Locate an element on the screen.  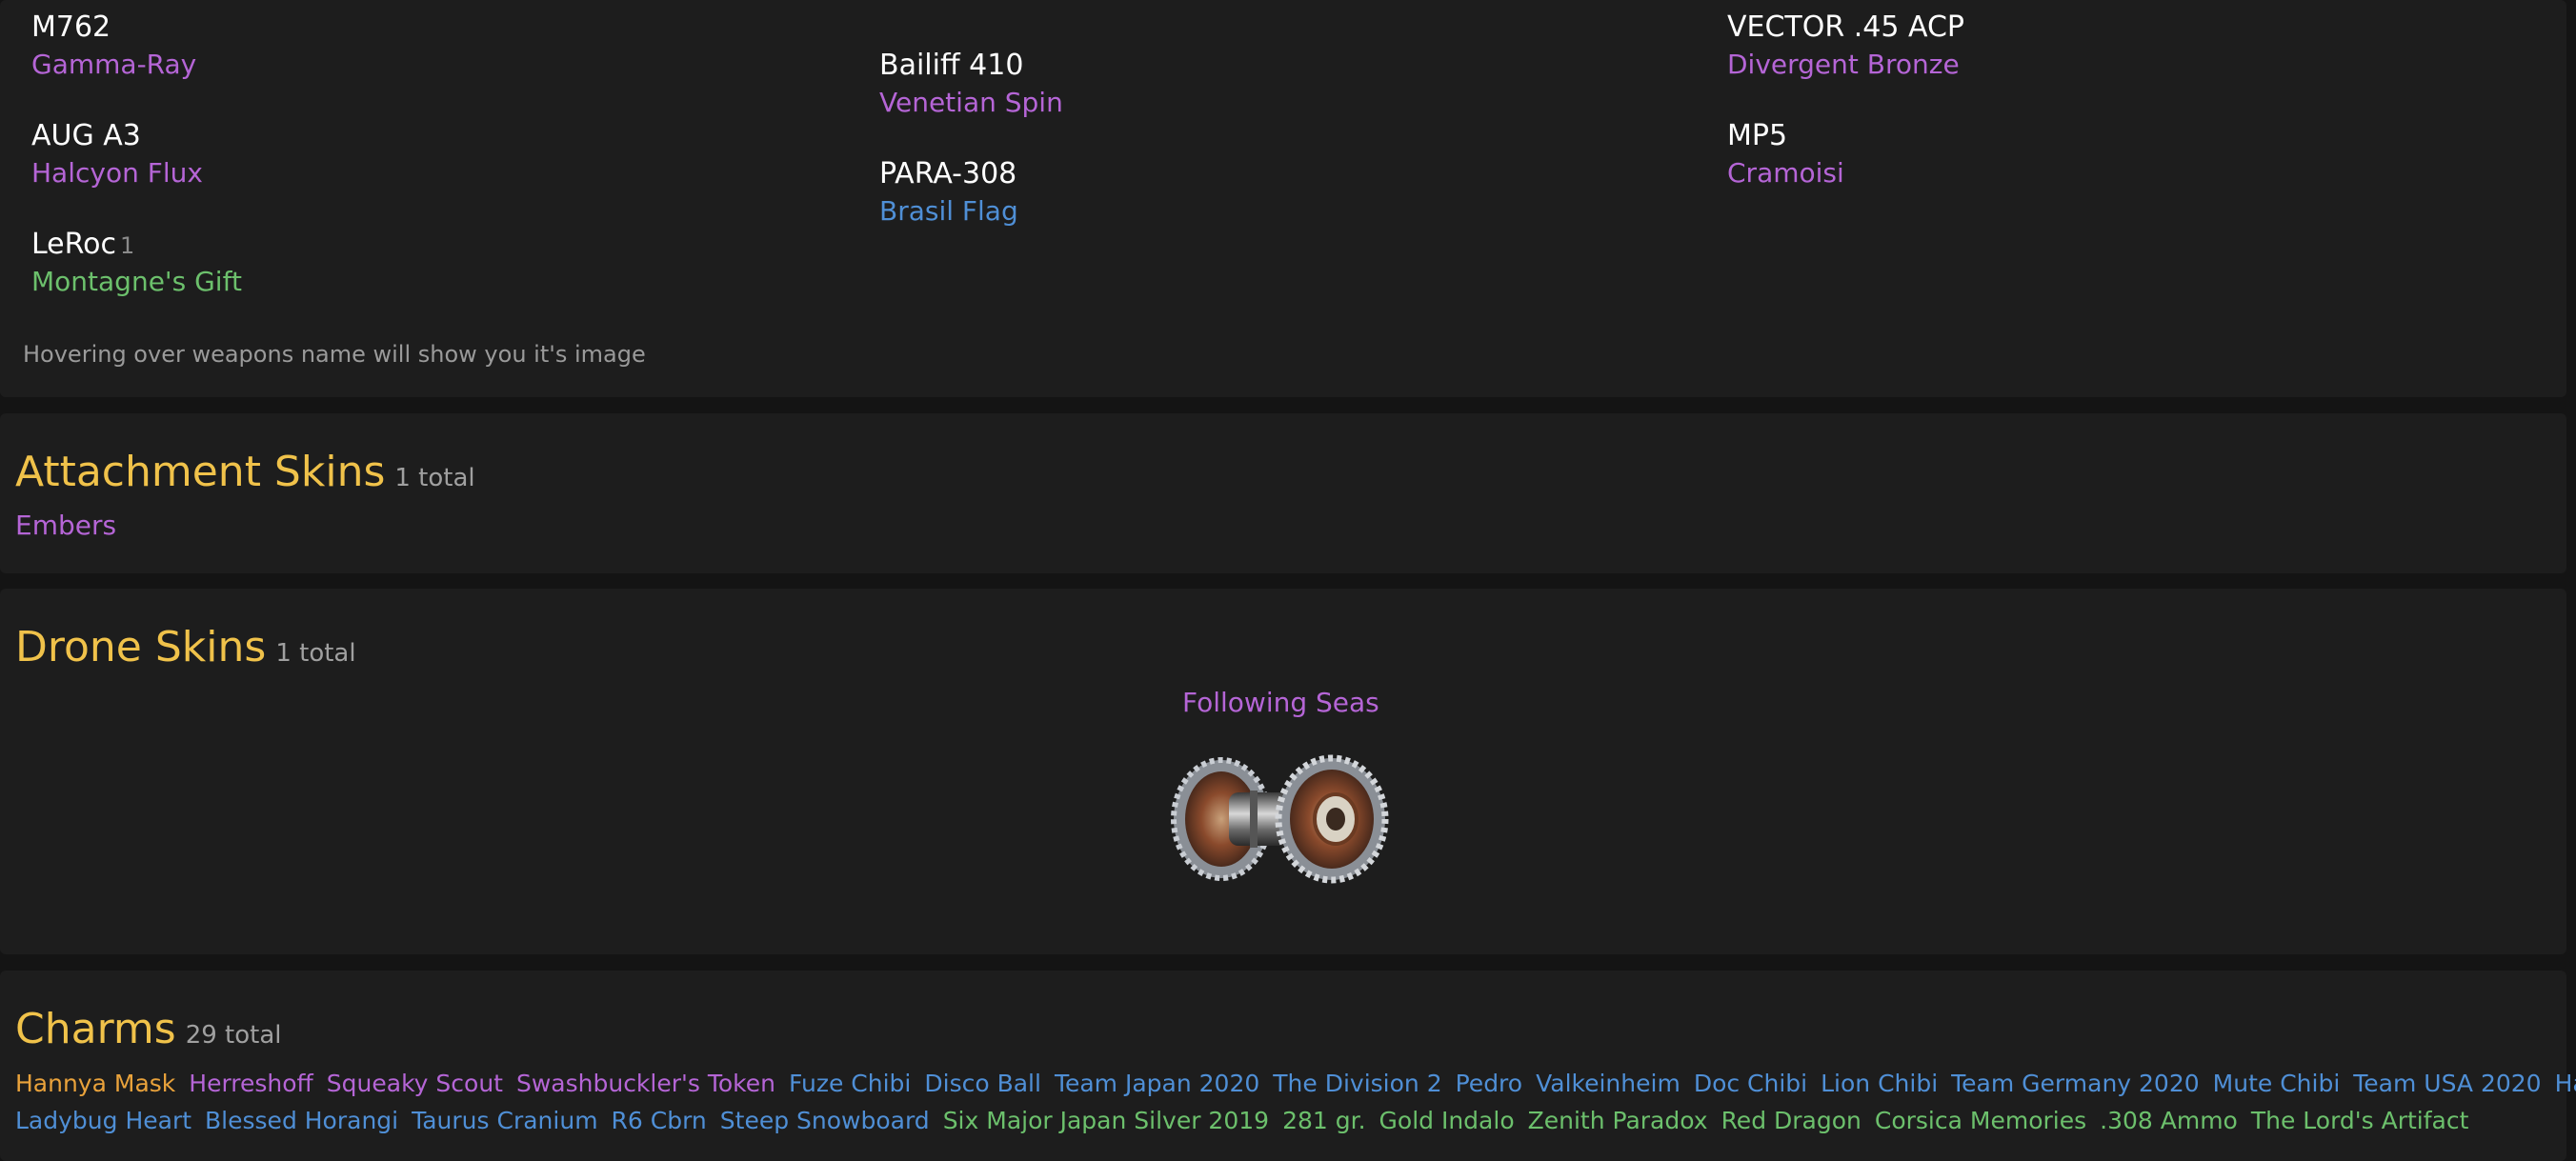
charm-item: Happy Sam is located at coordinates (2565, 1083).